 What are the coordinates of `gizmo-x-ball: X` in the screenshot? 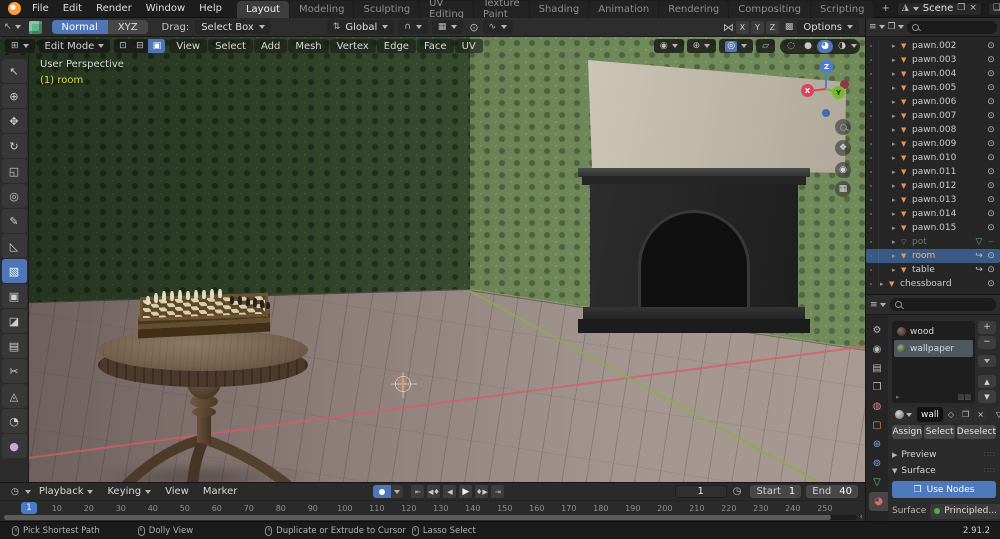 It's located at (807, 90).